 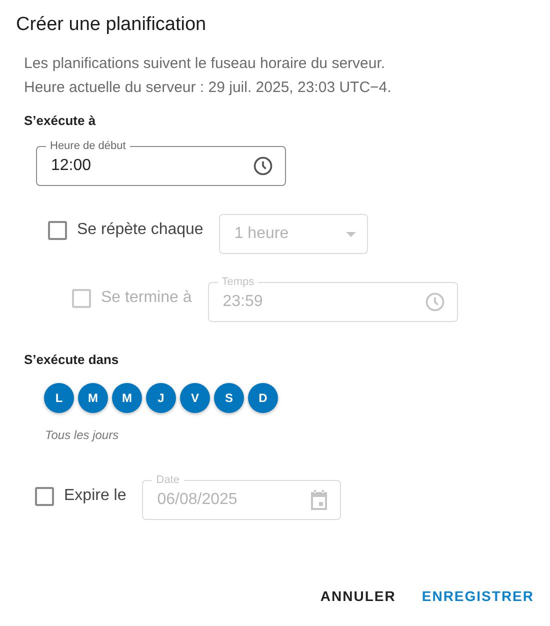 I want to click on day-toggle: S, so click(x=229, y=398).